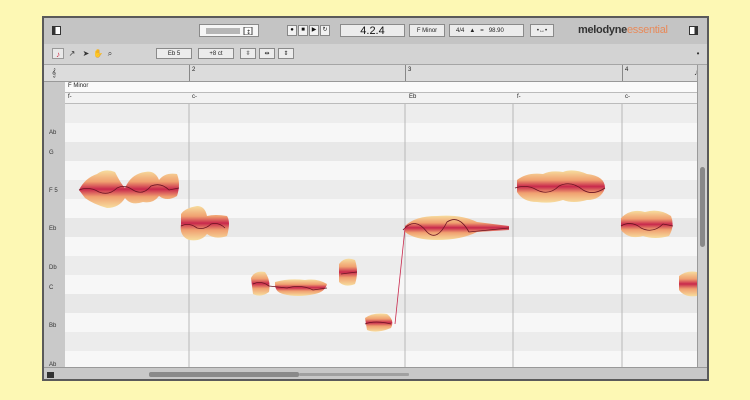  I want to click on timeline-ruler: 𝄞 2 3 4 ♩, so click(375, 73).